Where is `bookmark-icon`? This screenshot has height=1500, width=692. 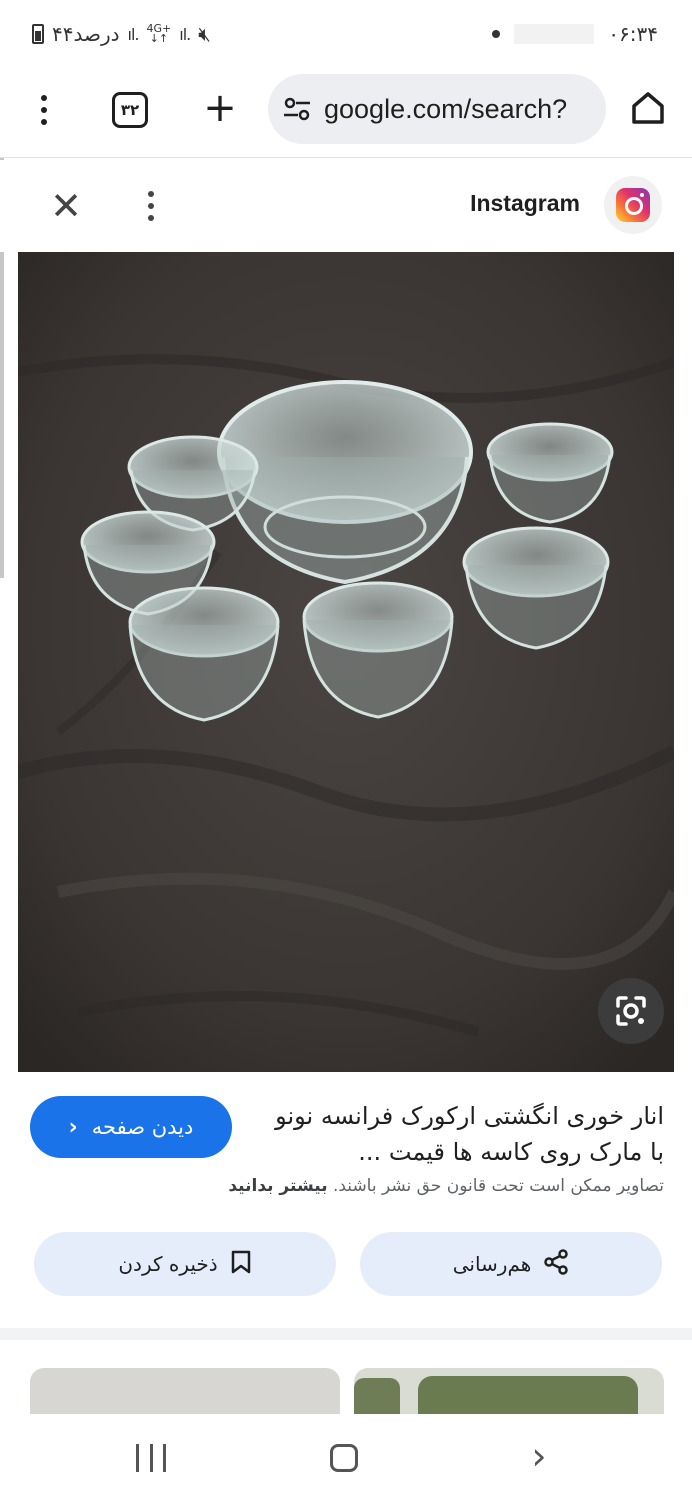
bookmark-icon is located at coordinates (241, 1264).